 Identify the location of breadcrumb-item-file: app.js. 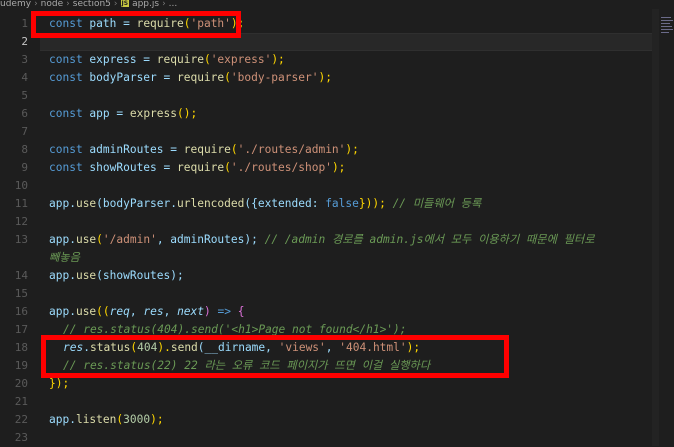
(145, 4).